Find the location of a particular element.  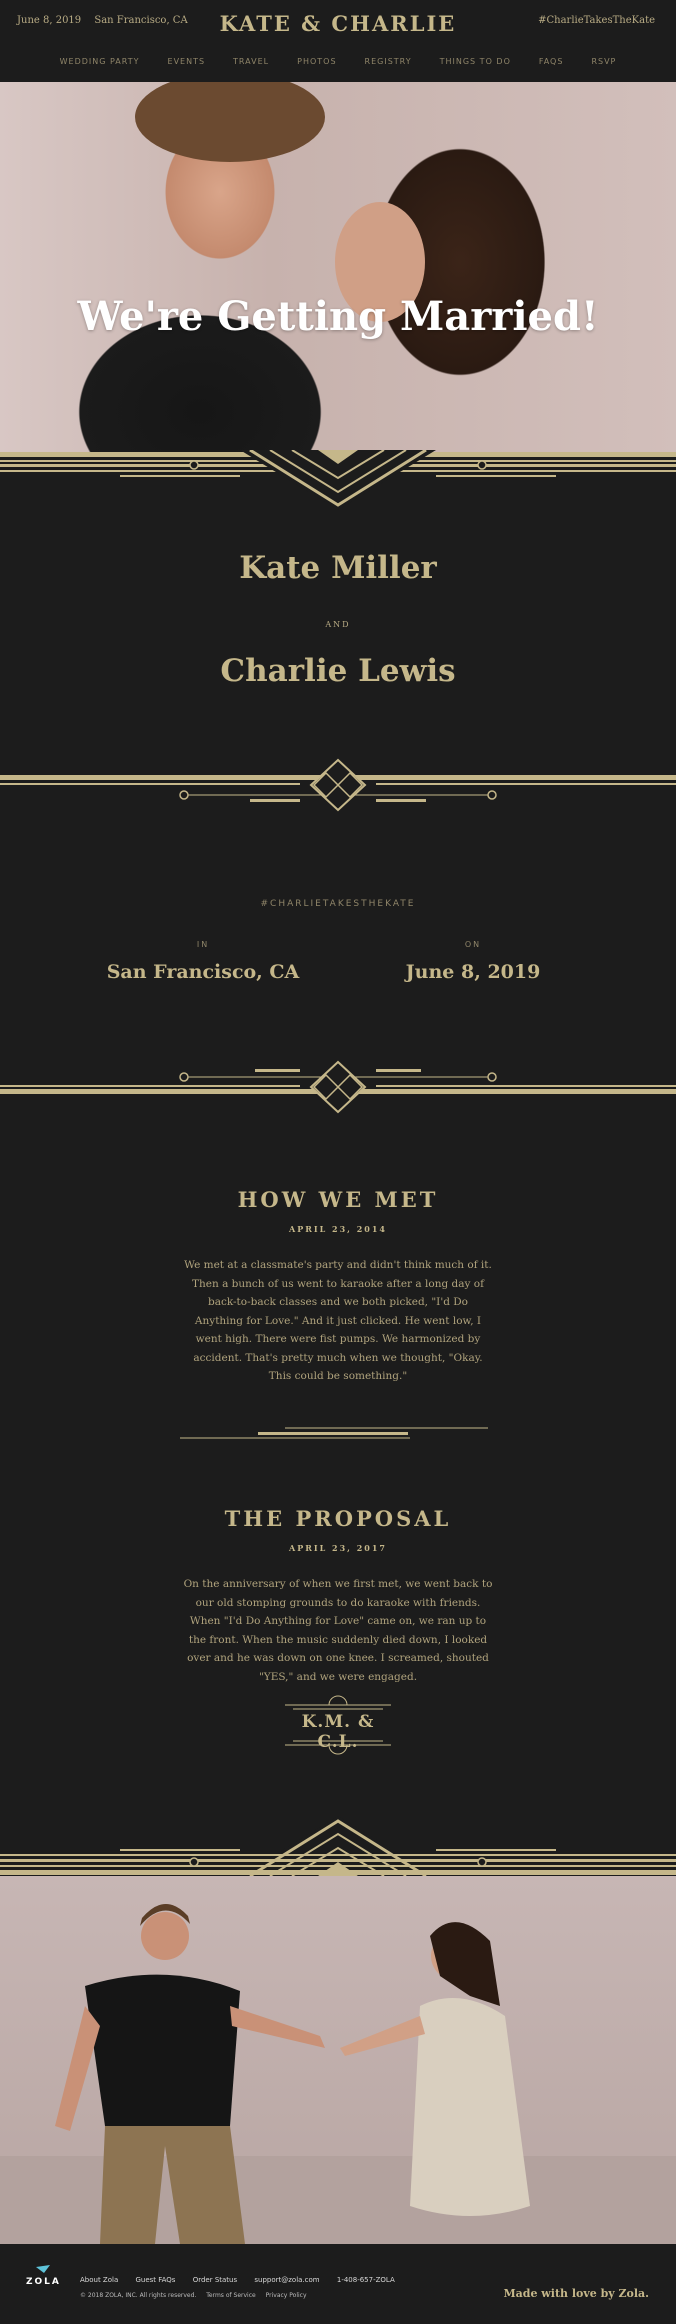

partner-2-name: Charlie Lewis is located at coordinates (338, 671).